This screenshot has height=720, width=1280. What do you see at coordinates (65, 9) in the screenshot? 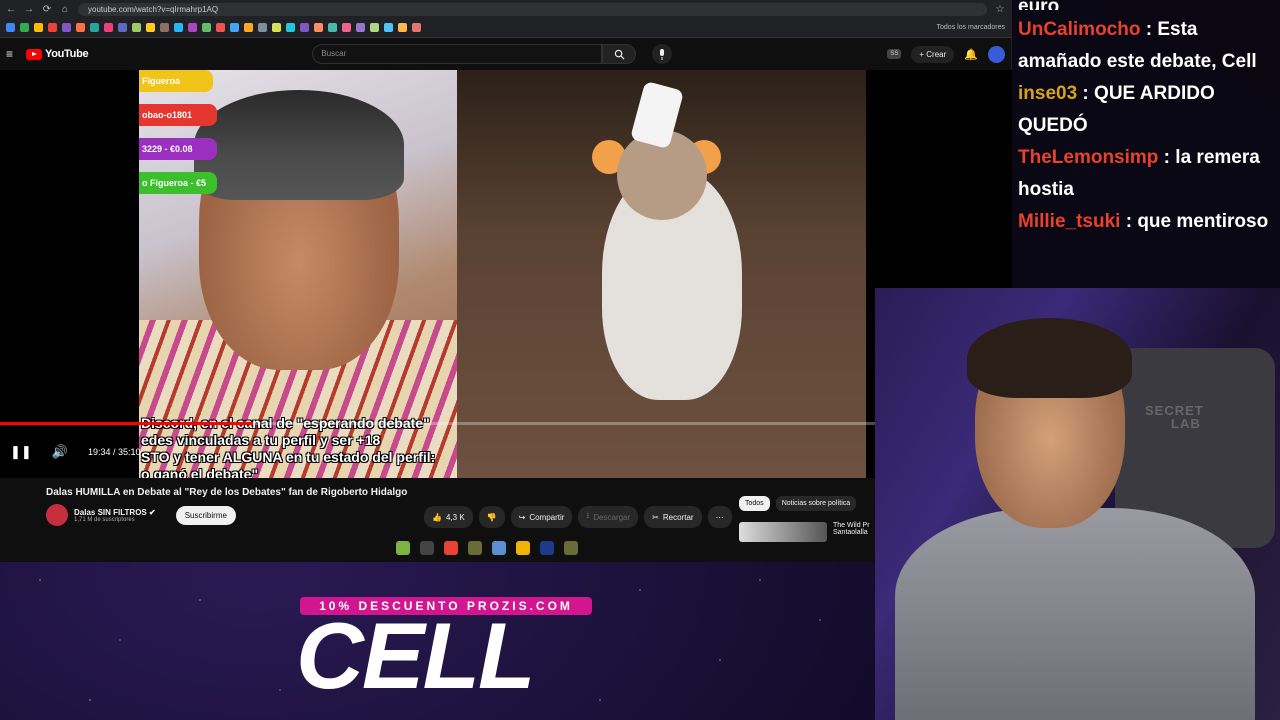
I see `home-icon: ⌂` at bounding box center [65, 9].